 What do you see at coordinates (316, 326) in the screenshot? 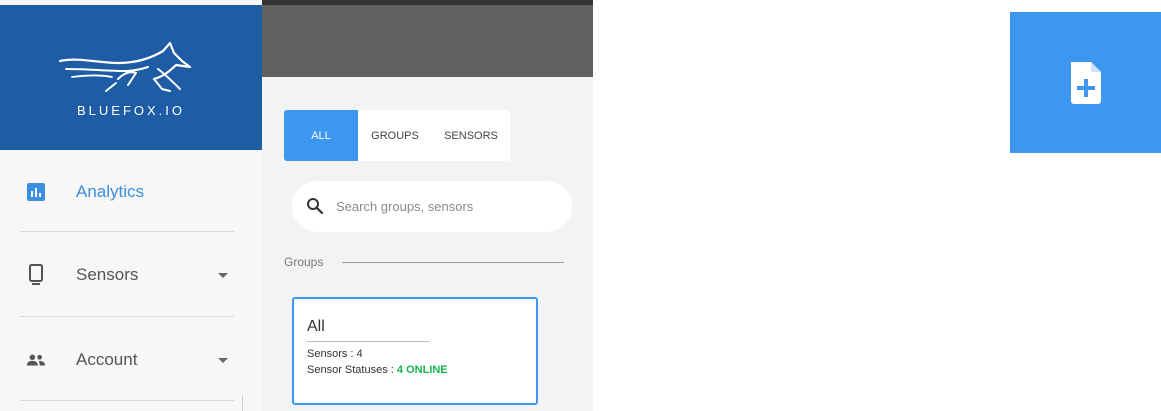
I see `group-title: All` at bounding box center [316, 326].